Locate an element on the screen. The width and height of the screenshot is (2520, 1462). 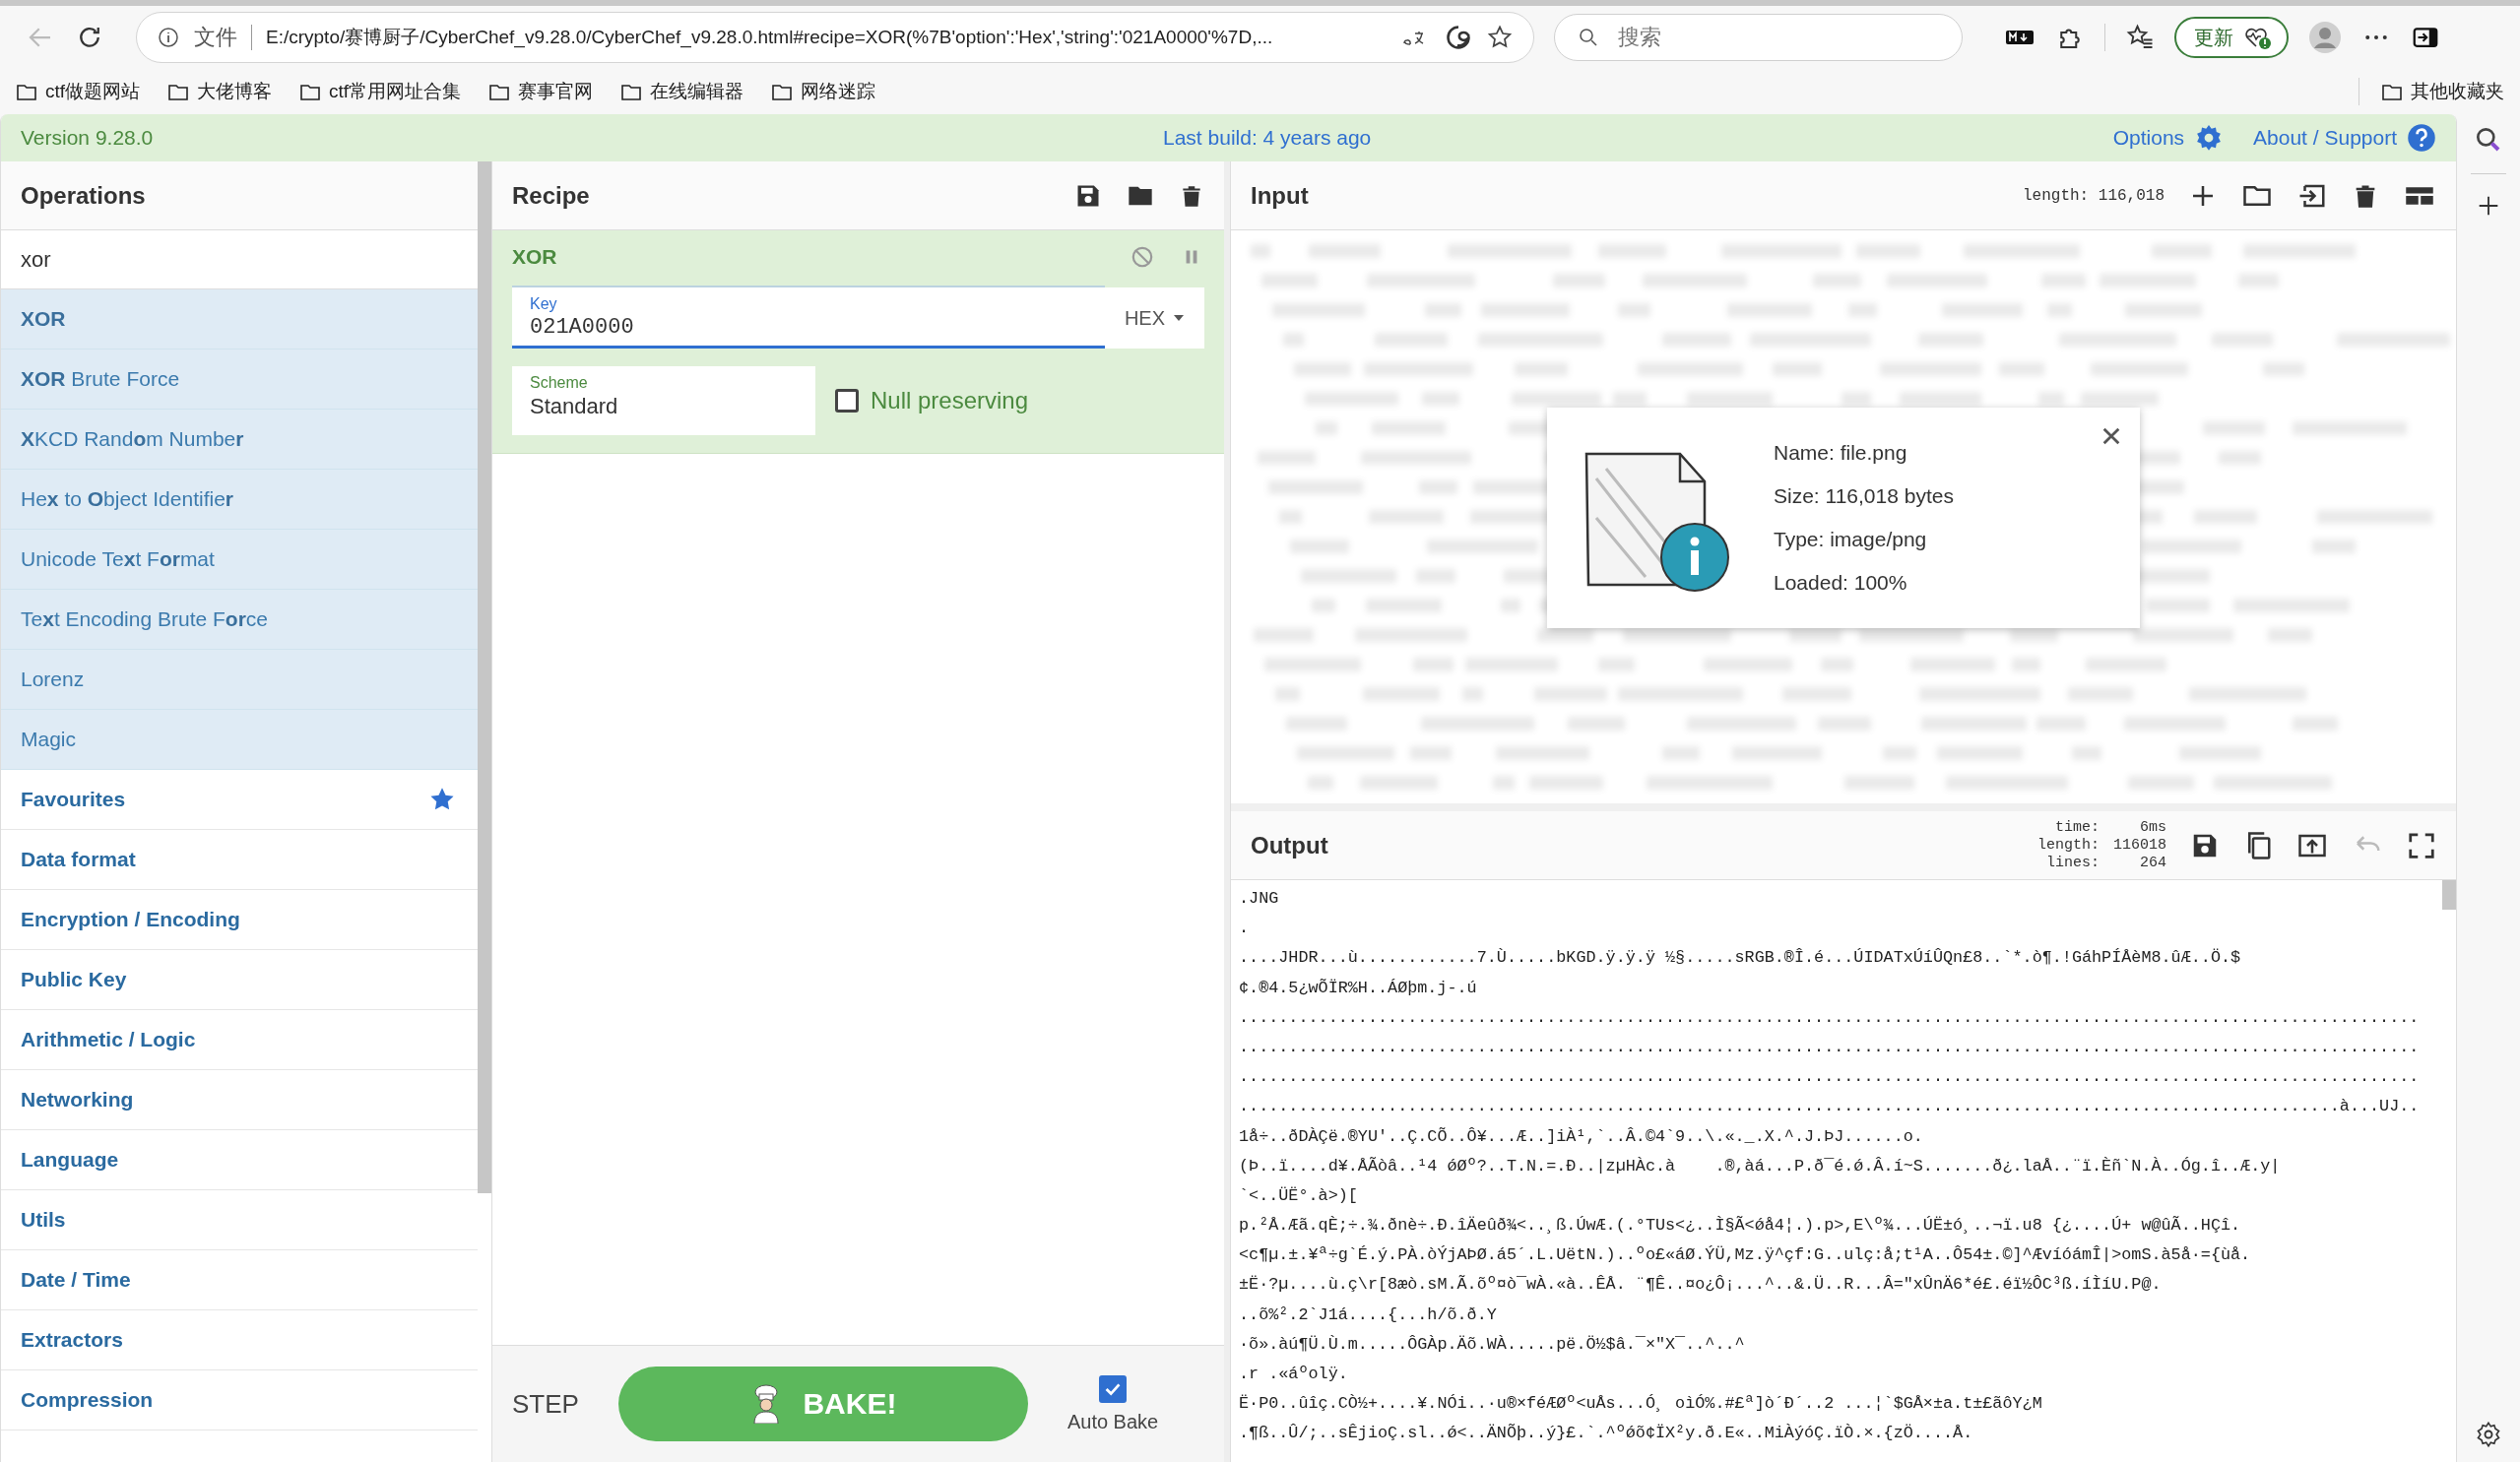
search-field: 搜索 is located at coordinates (1758, 37).